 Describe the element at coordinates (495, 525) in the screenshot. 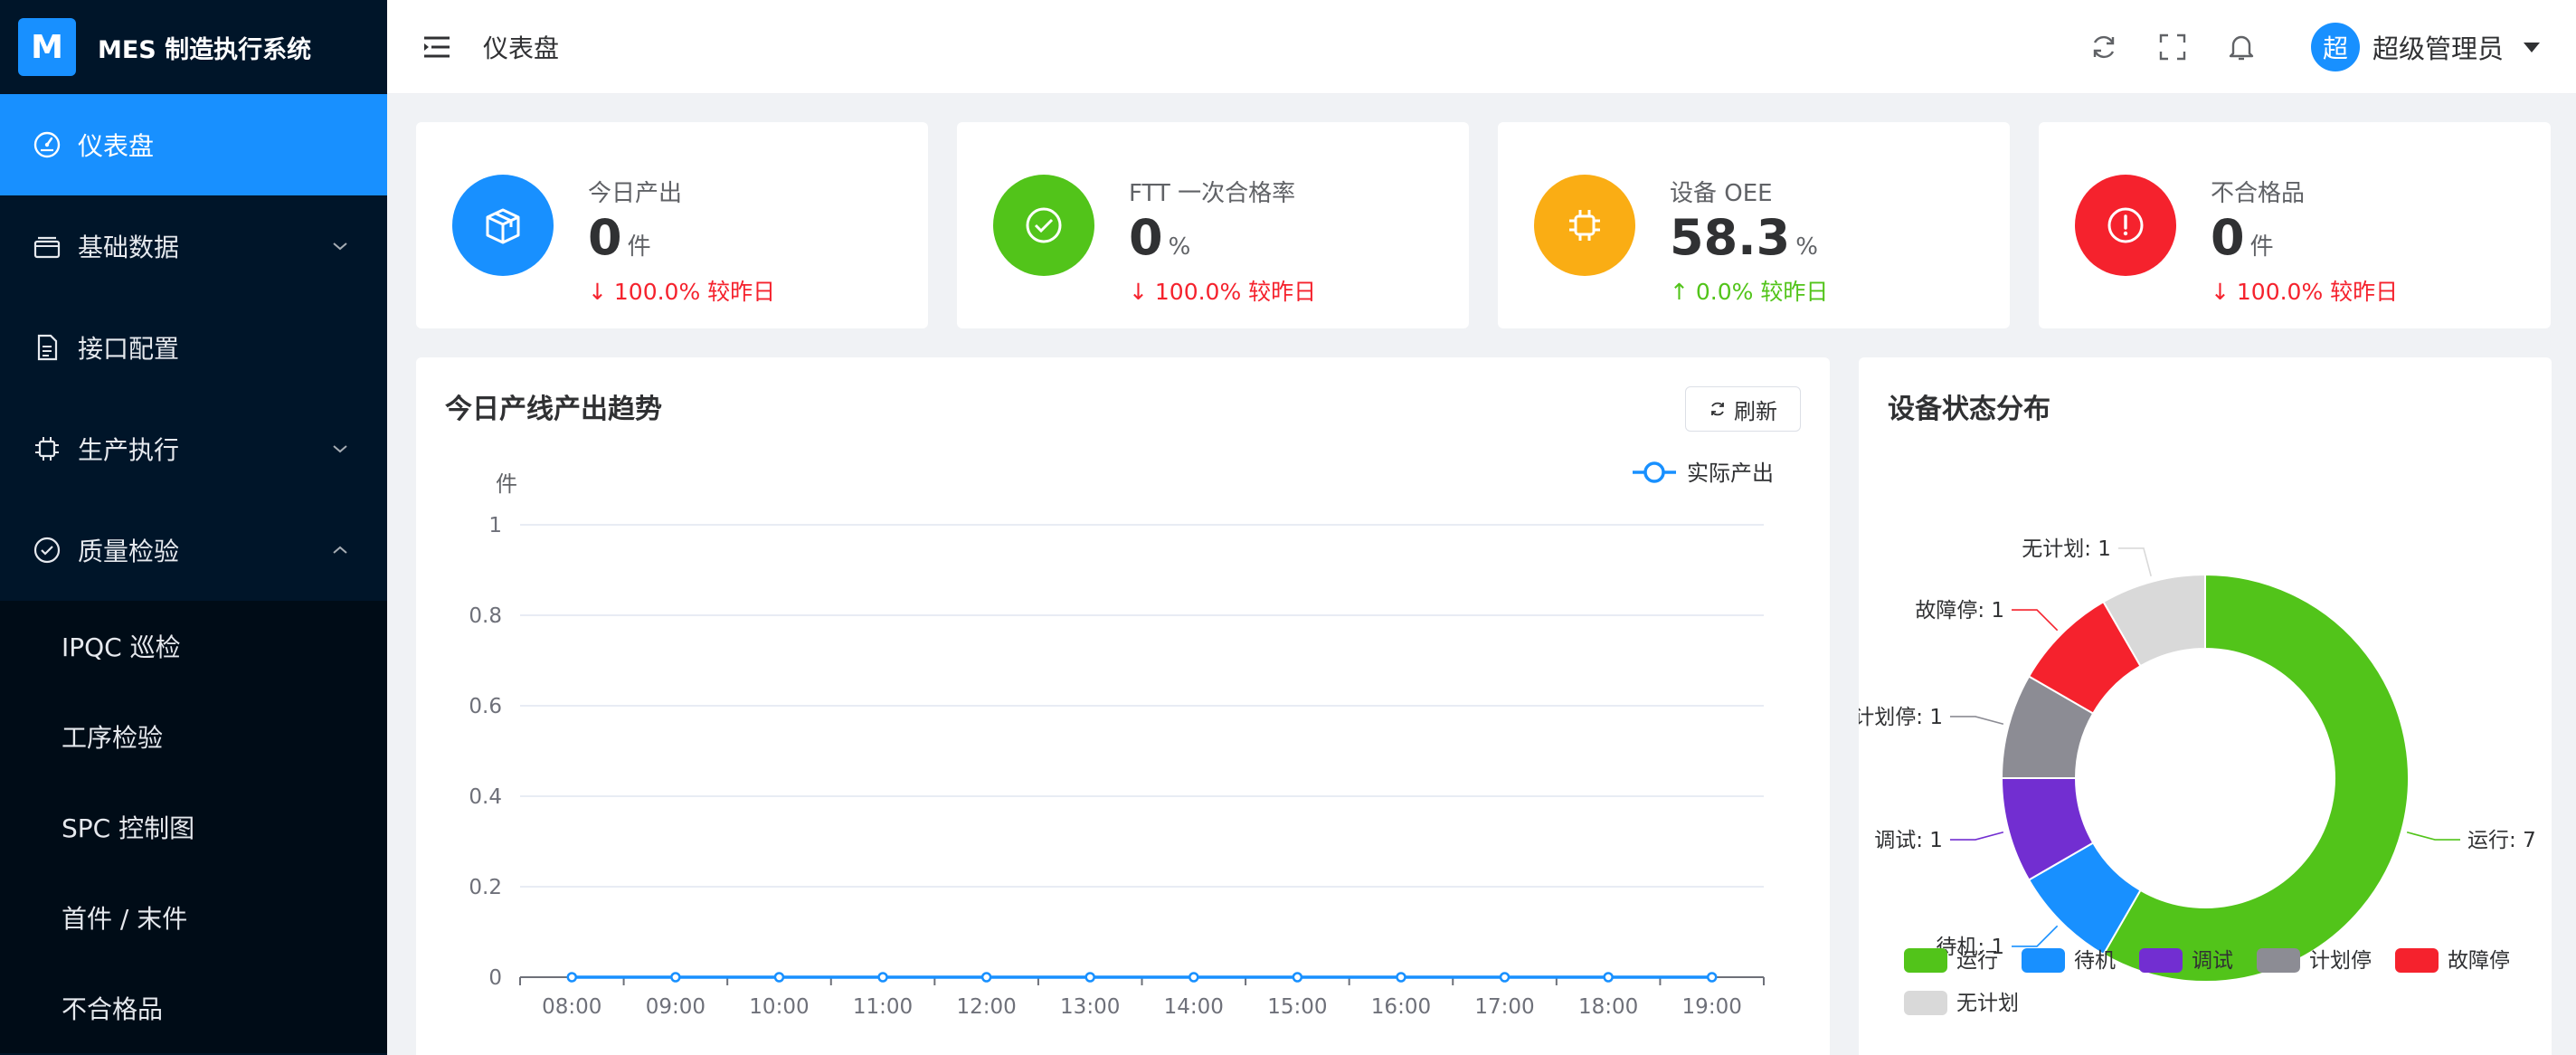

I see `y-tick-label: 1` at that location.